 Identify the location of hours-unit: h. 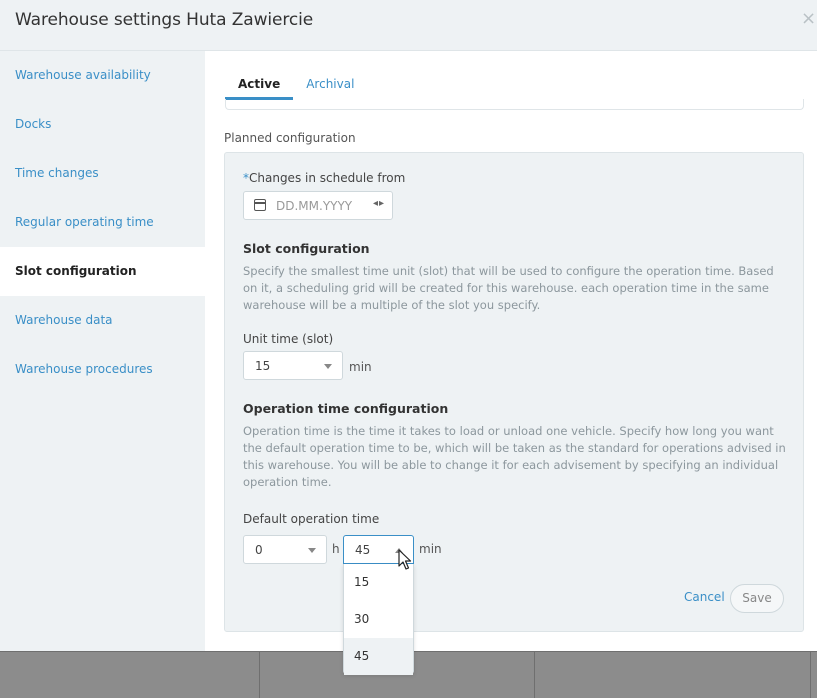
(336, 549).